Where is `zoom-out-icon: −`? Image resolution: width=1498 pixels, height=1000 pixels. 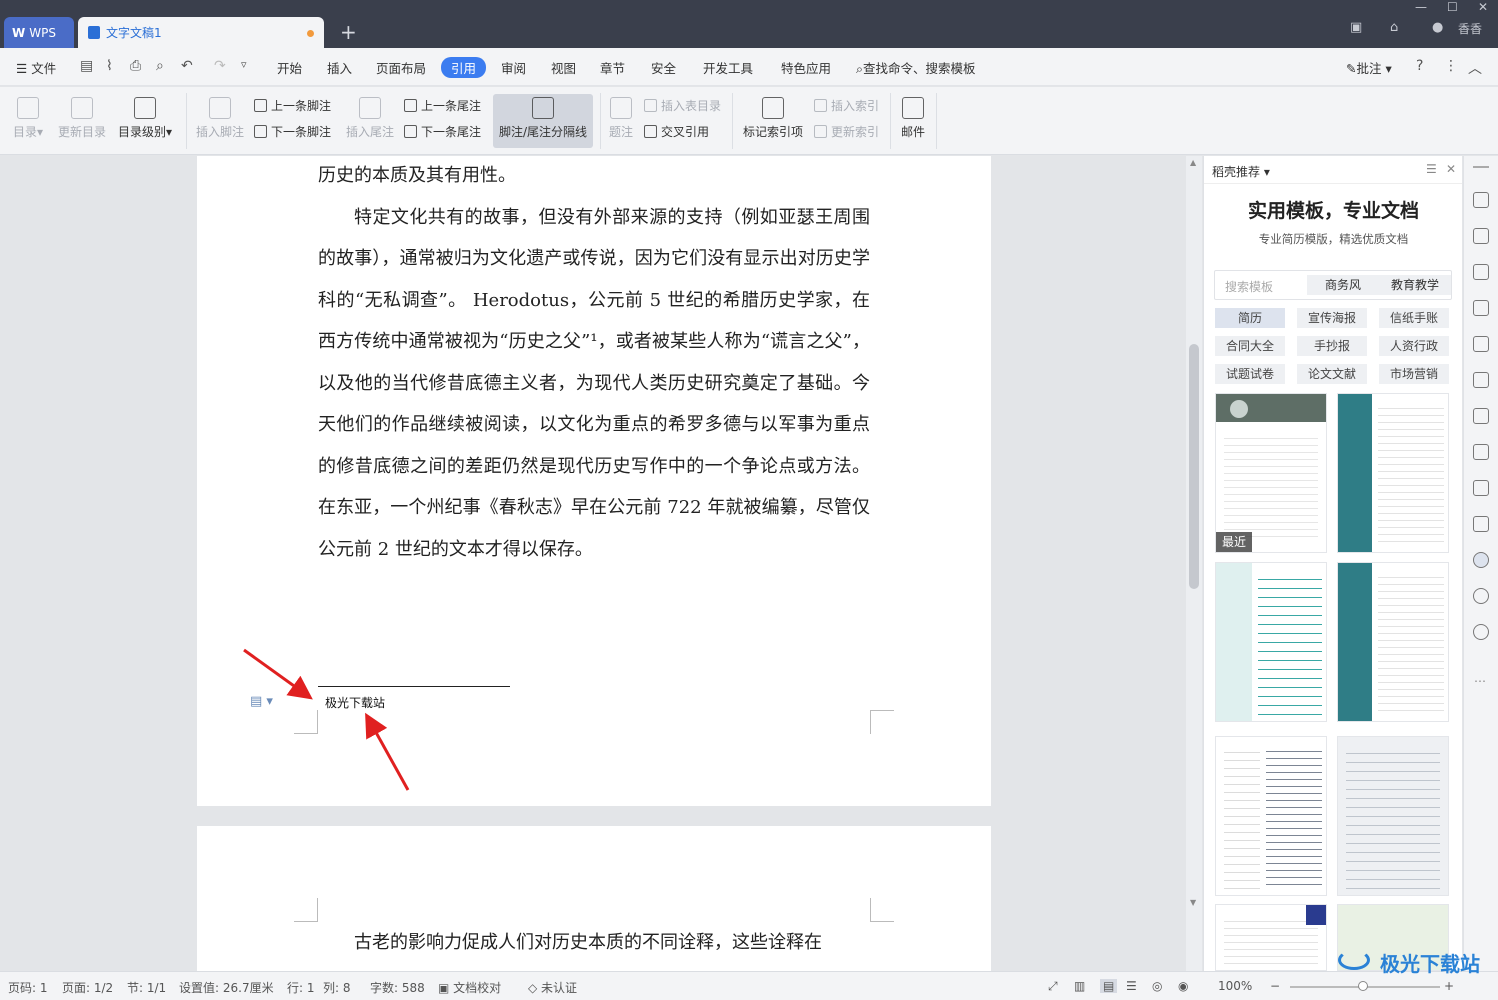
zoom-out-icon: − is located at coordinates (1275, 986).